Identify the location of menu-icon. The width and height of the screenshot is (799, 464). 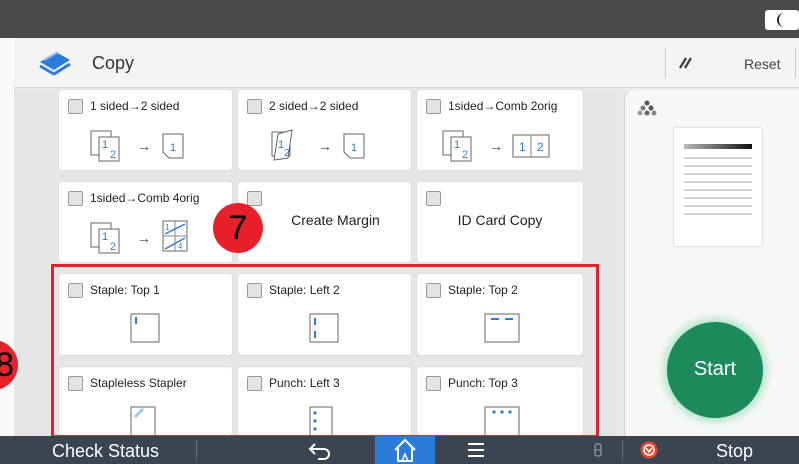
(476, 450).